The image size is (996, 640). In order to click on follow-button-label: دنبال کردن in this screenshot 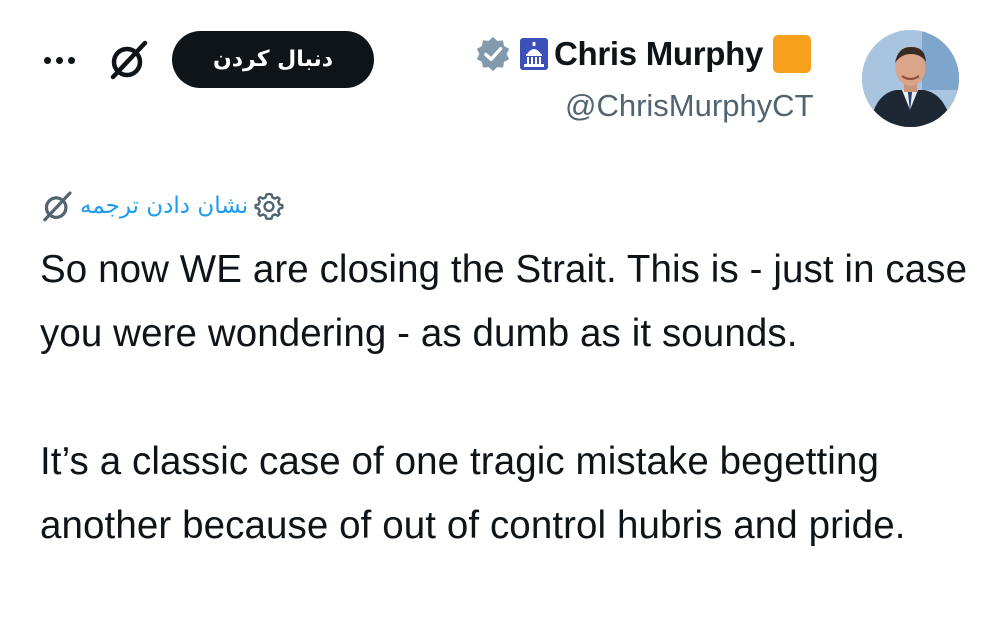, I will do `click(273, 59)`.